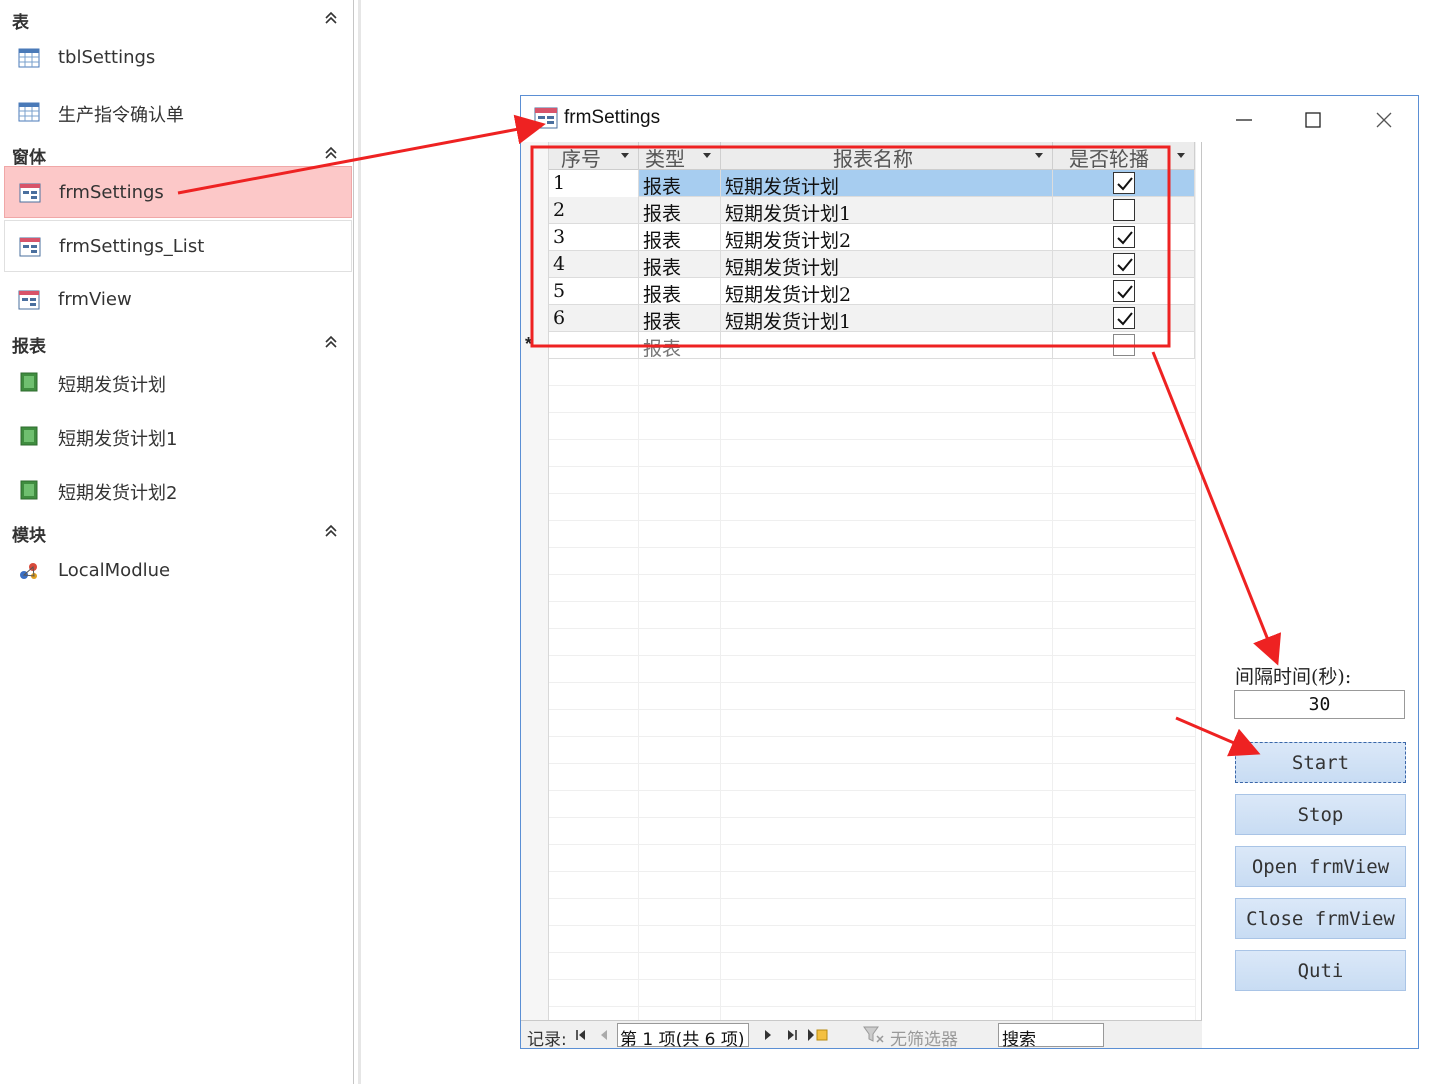 The height and width of the screenshot is (1084, 1446). Describe the element at coordinates (535, 581) in the screenshot. I see `record-selector-column` at that location.